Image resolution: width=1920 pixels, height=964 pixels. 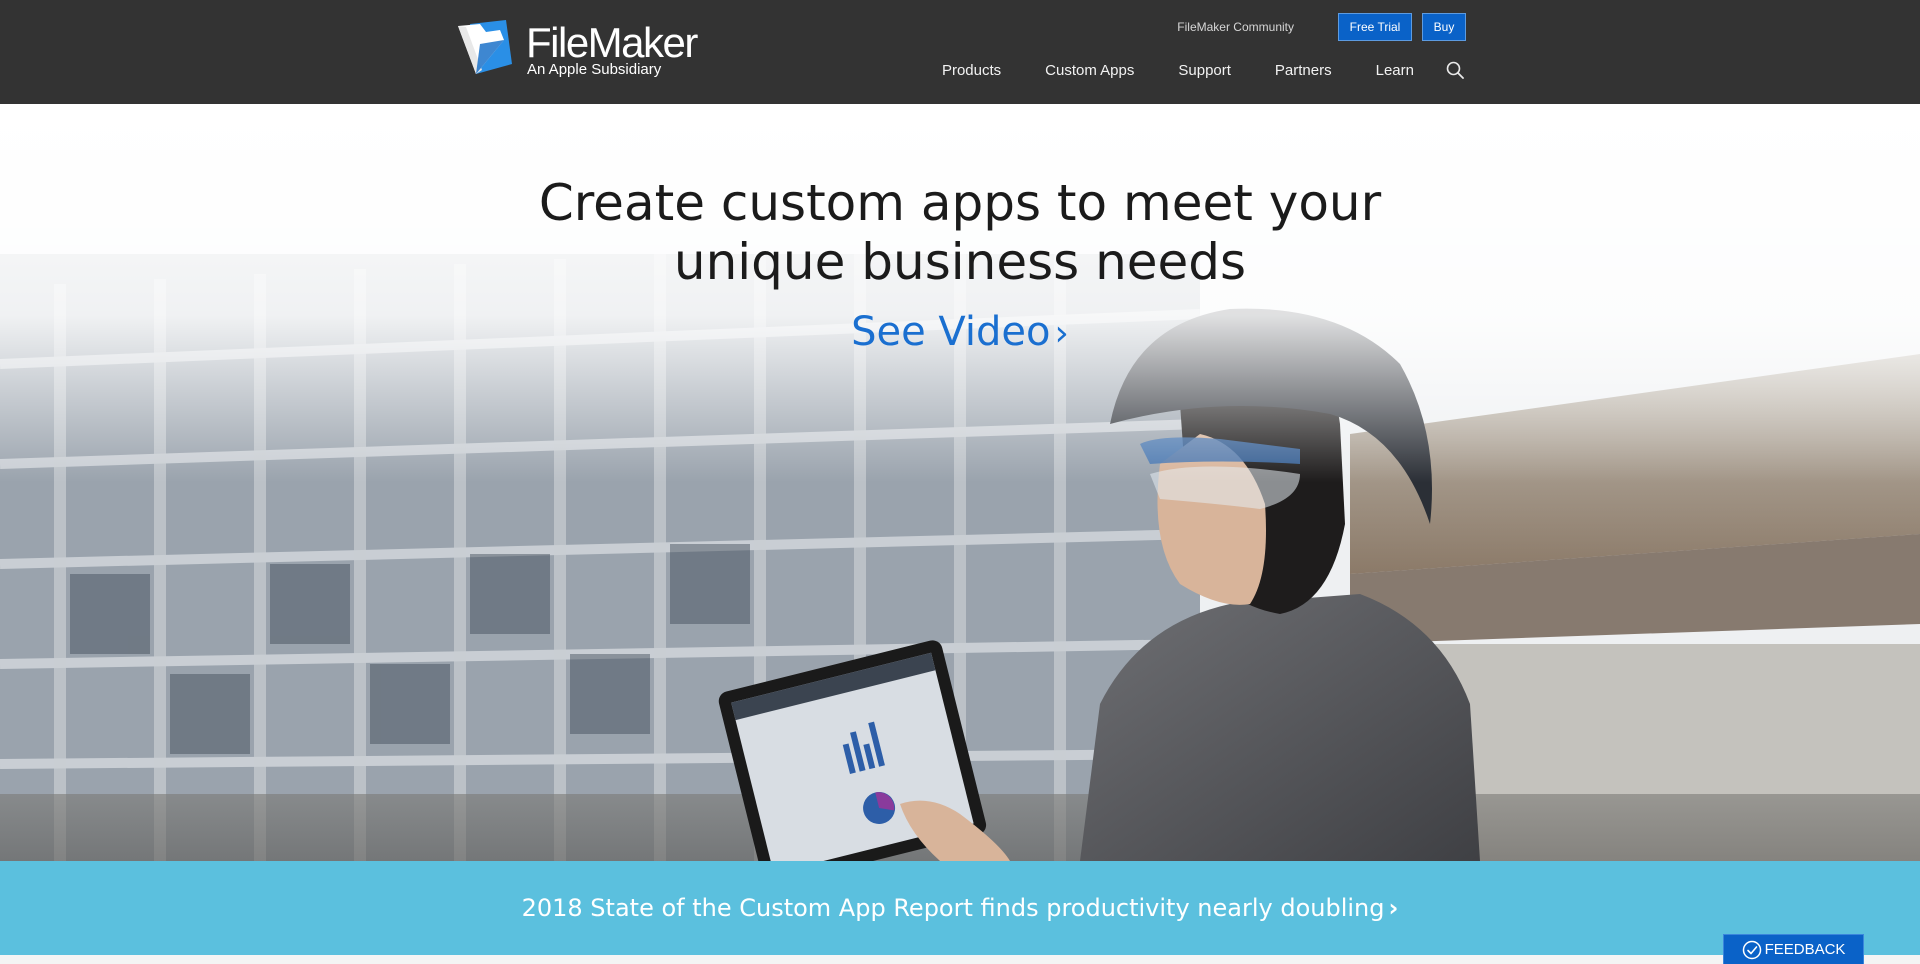 What do you see at coordinates (960, 262) in the screenshot?
I see `hero-title-line2: unique business needs` at bounding box center [960, 262].